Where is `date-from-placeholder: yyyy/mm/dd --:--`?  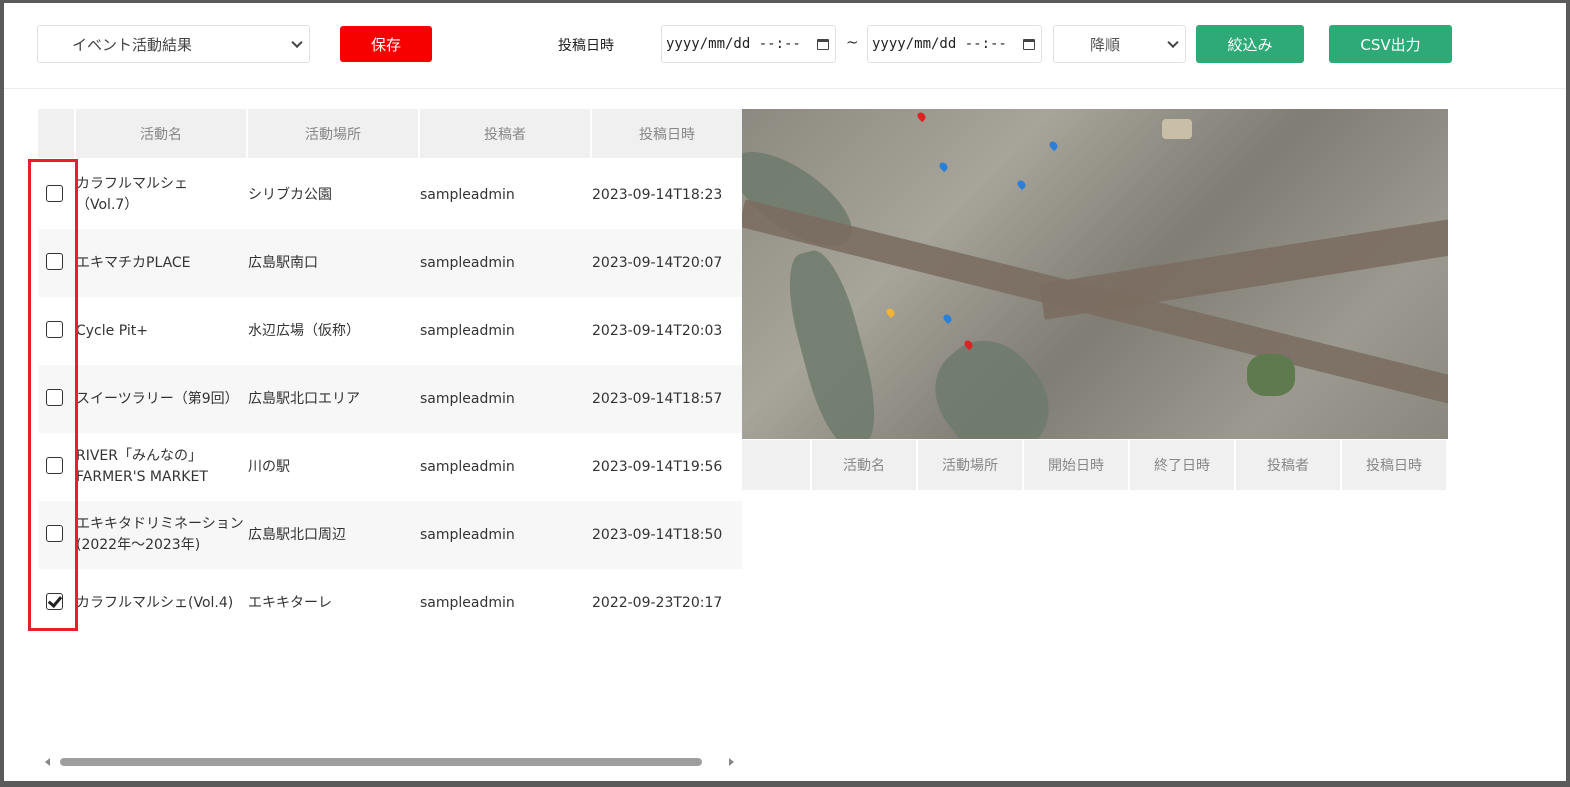 date-from-placeholder: yyyy/mm/dd --:-- is located at coordinates (733, 44).